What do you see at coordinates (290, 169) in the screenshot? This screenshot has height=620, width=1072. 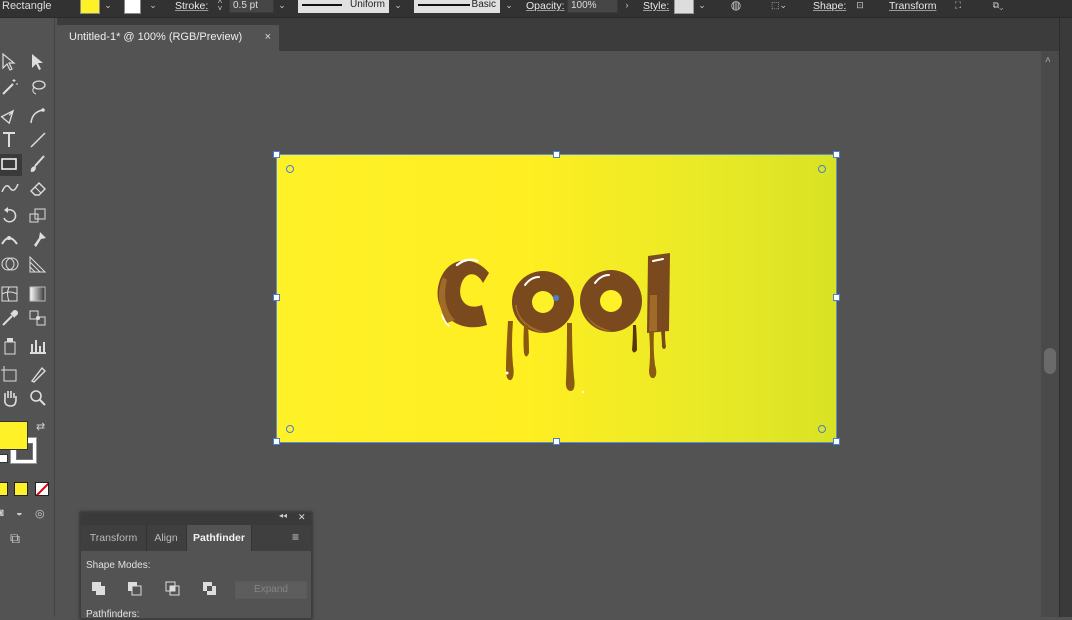 I see `corner-widget-top-left` at bounding box center [290, 169].